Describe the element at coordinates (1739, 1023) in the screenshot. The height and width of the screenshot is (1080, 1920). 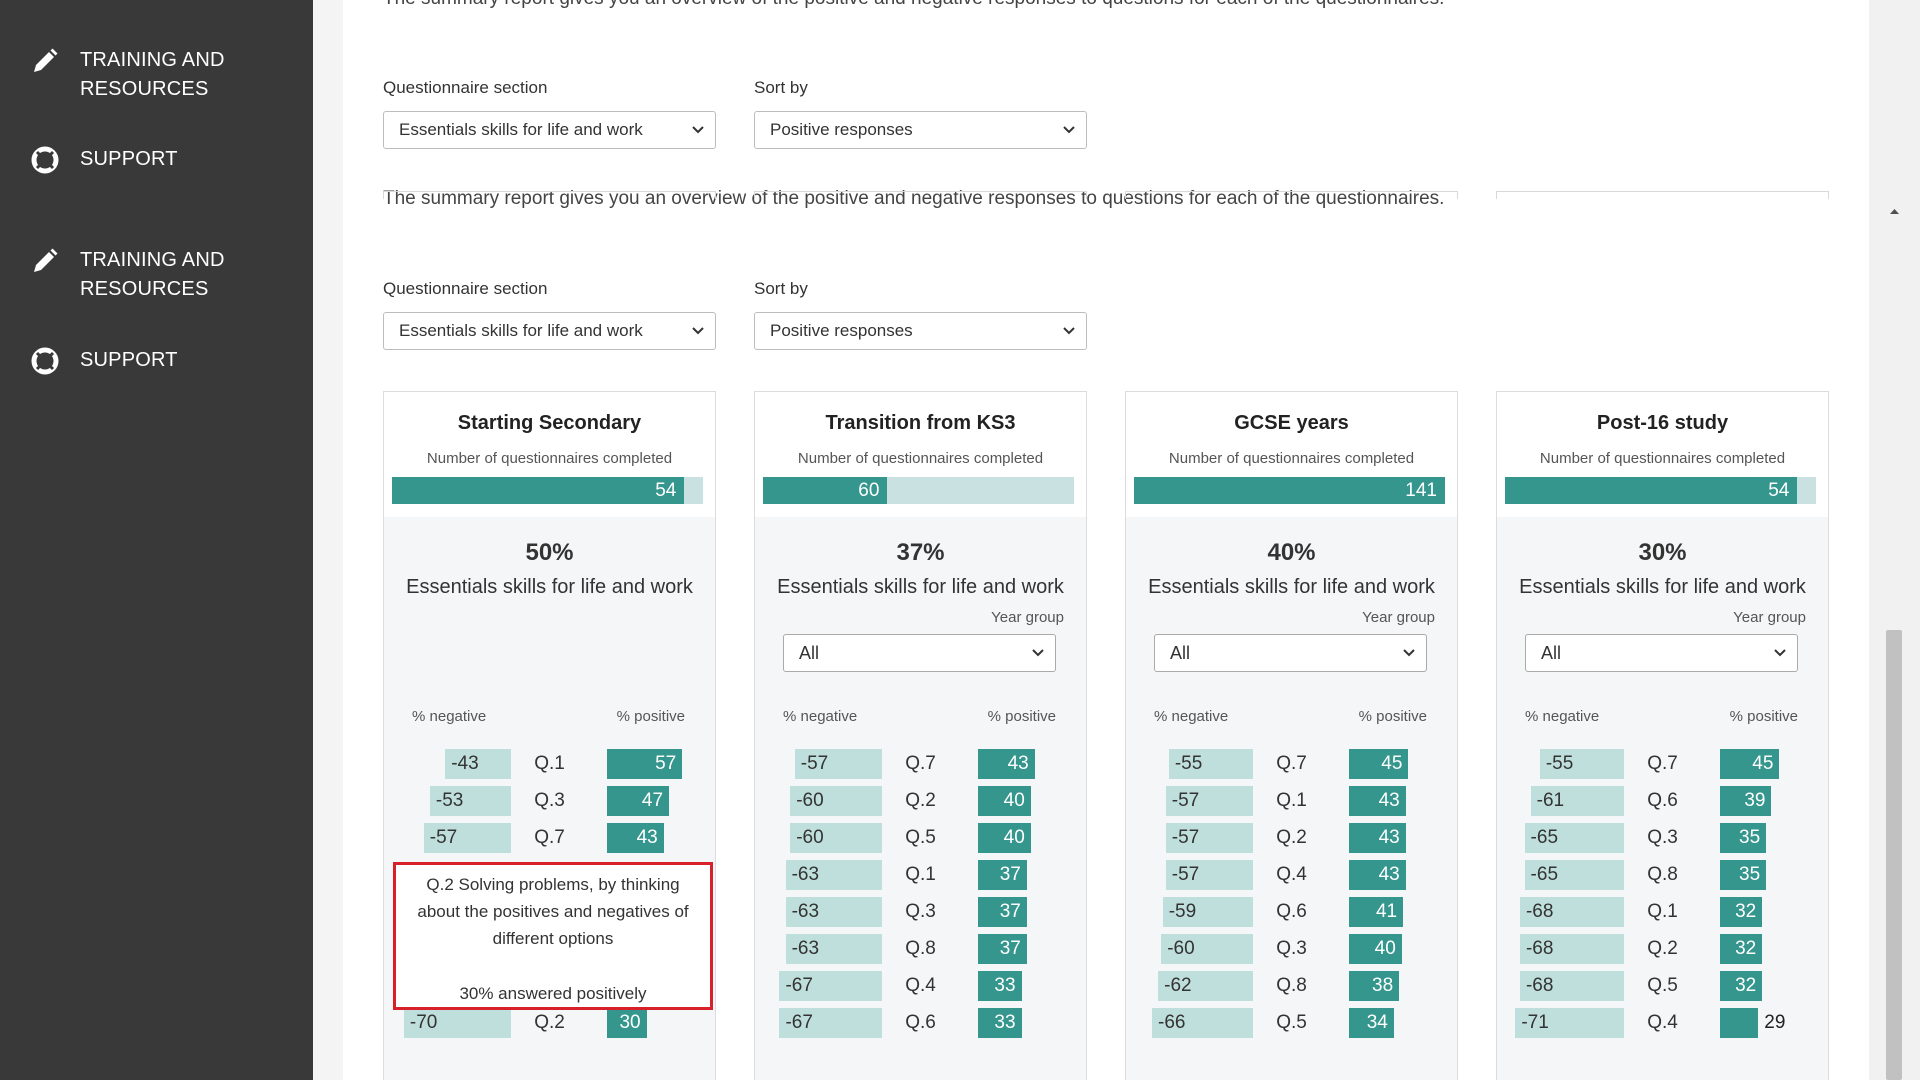
I see `positive-bar` at that location.